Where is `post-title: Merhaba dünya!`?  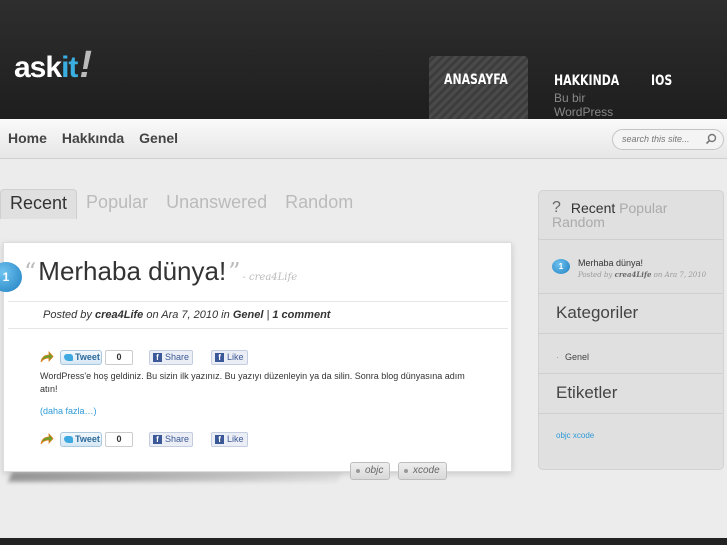 post-title: Merhaba dünya! is located at coordinates (132, 271).